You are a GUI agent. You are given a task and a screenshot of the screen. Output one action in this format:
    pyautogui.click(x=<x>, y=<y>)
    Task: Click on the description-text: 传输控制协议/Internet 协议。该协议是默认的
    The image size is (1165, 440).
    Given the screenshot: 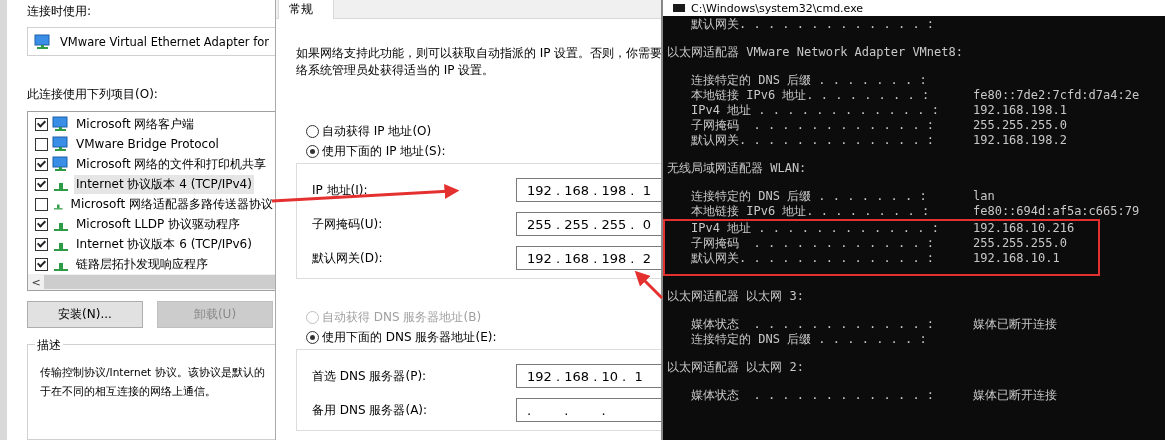 What is the action you would take?
    pyautogui.click(x=152, y=373)
    